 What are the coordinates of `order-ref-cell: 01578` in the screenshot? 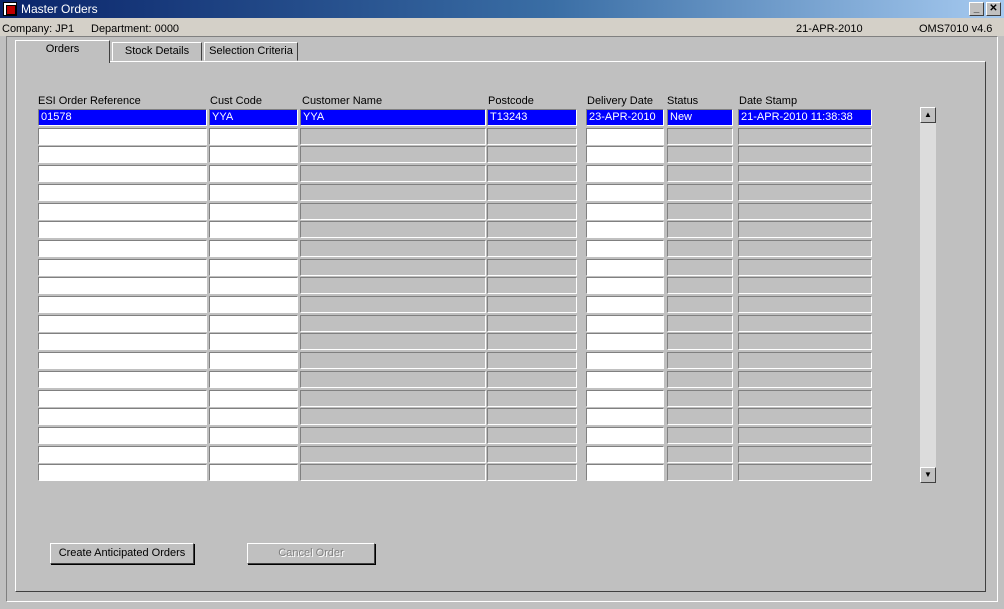 It's located at (122, 117).